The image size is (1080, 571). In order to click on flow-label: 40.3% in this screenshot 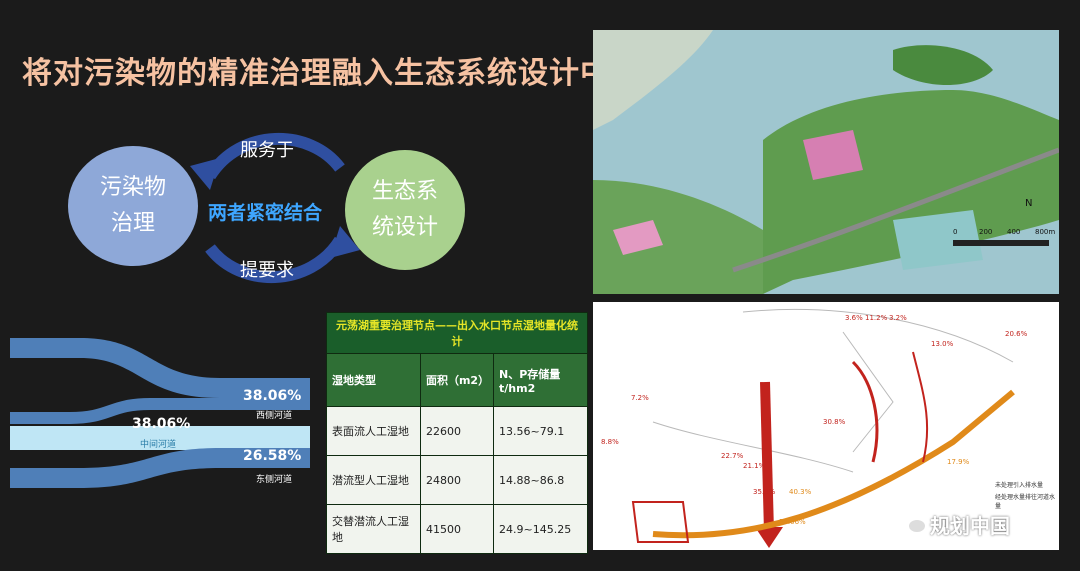, I will do `click(800, 492)`.